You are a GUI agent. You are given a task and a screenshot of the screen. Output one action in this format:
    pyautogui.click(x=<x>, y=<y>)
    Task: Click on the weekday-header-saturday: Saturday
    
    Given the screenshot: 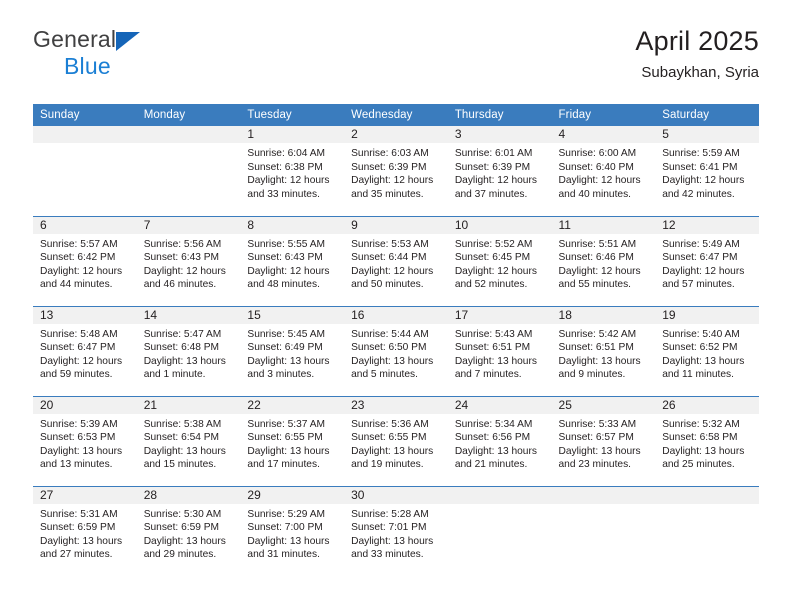 What is the action you would take?
    pyautogui.click(x=707, y=115)
    